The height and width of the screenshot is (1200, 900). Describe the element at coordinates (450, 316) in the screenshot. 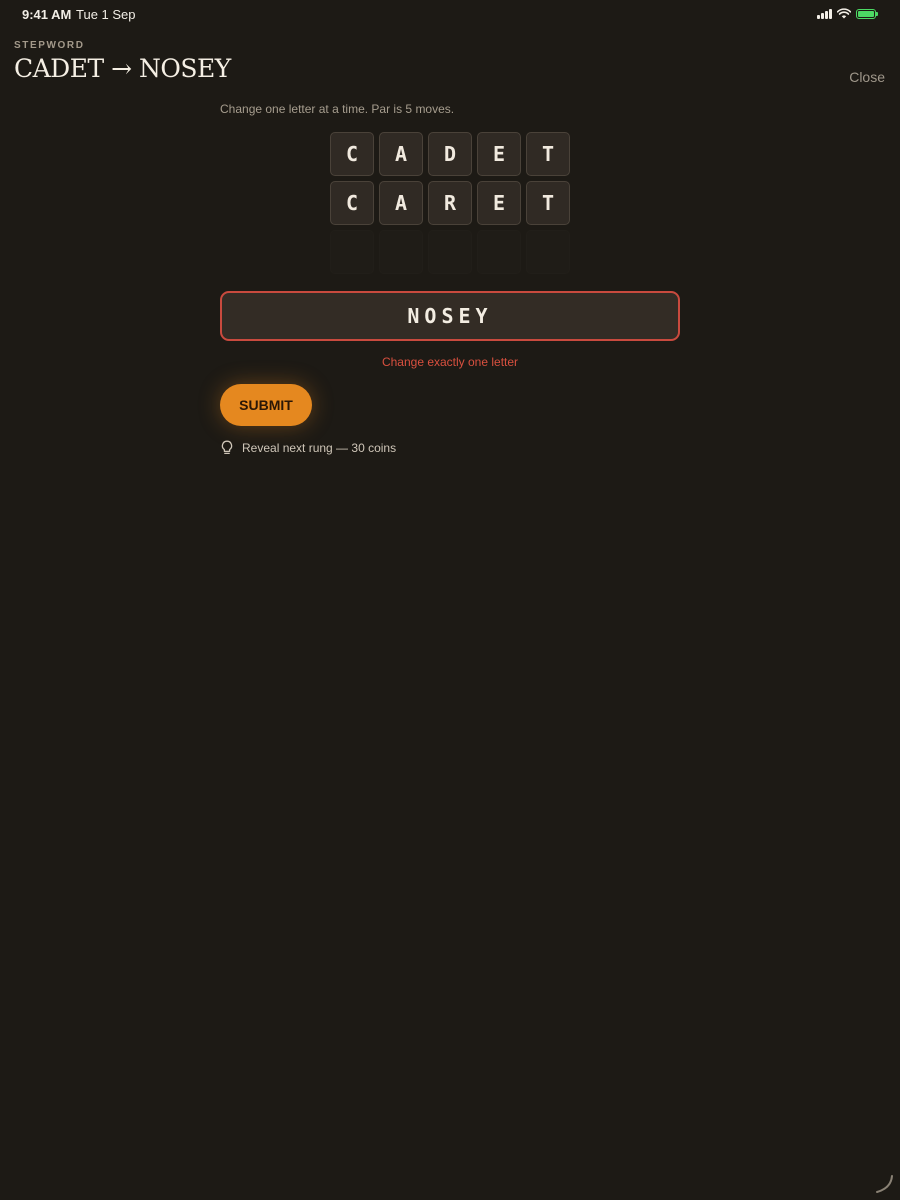

I see `guess-input: NOSEY` at that location.